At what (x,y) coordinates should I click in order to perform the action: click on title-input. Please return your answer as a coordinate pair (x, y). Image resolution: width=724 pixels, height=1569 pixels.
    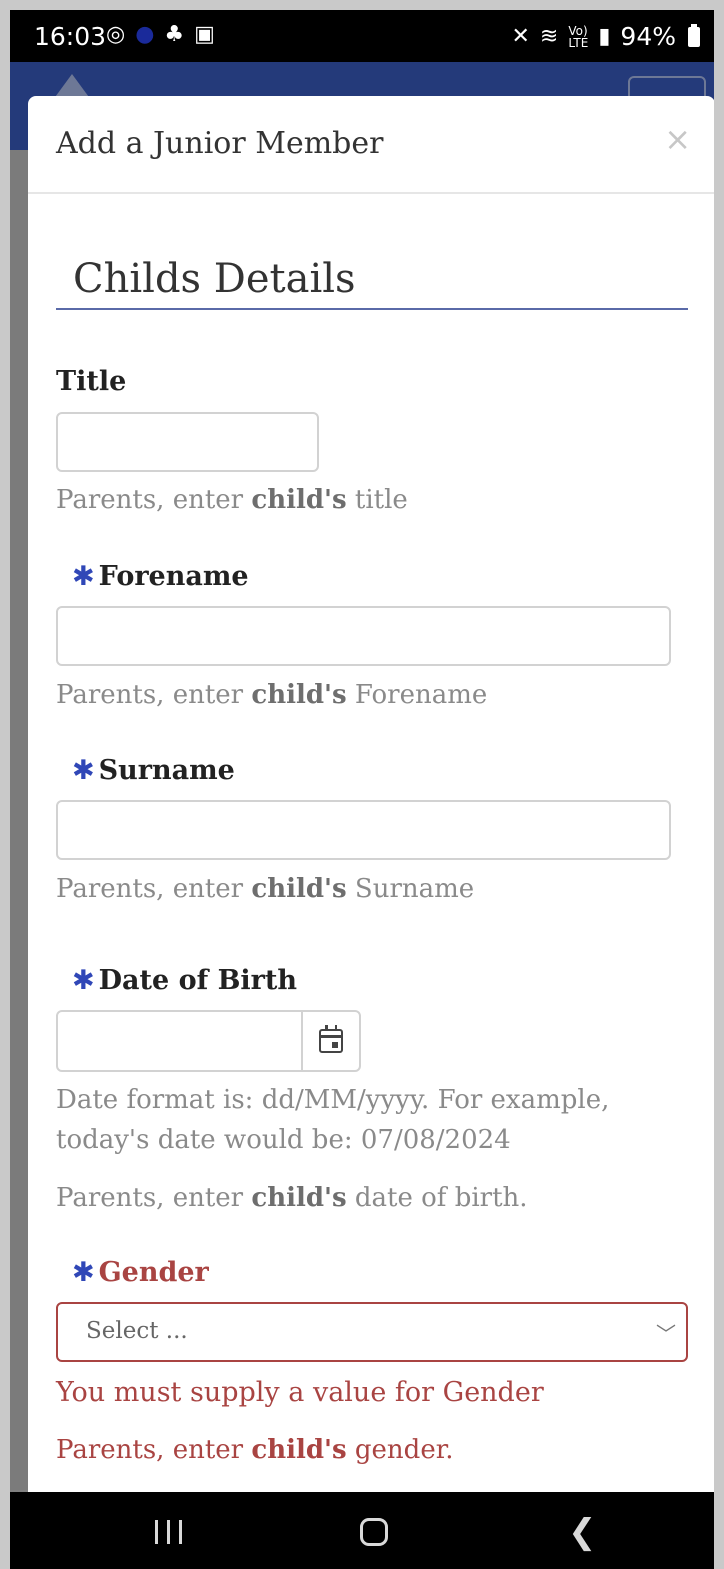
    Looking at the image, I should click on (187, 442).